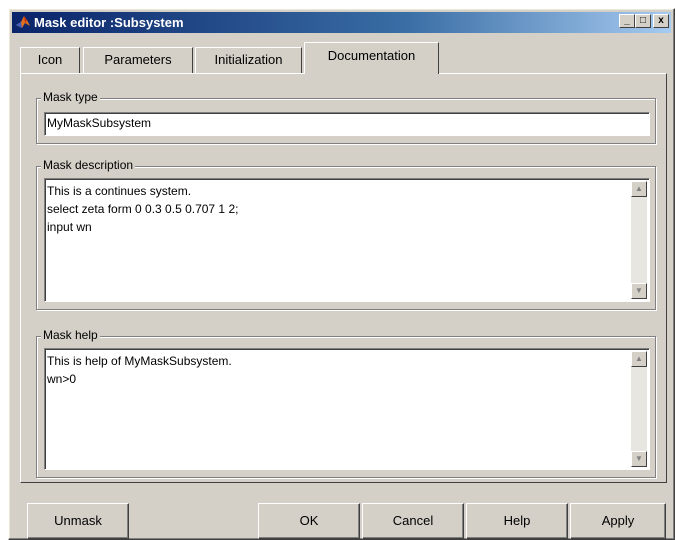  What do you see at coordinates (639, 240) in the screenshot?
I see `description-scrollbar: ▲ ▼` at bounding box center [639, 240].